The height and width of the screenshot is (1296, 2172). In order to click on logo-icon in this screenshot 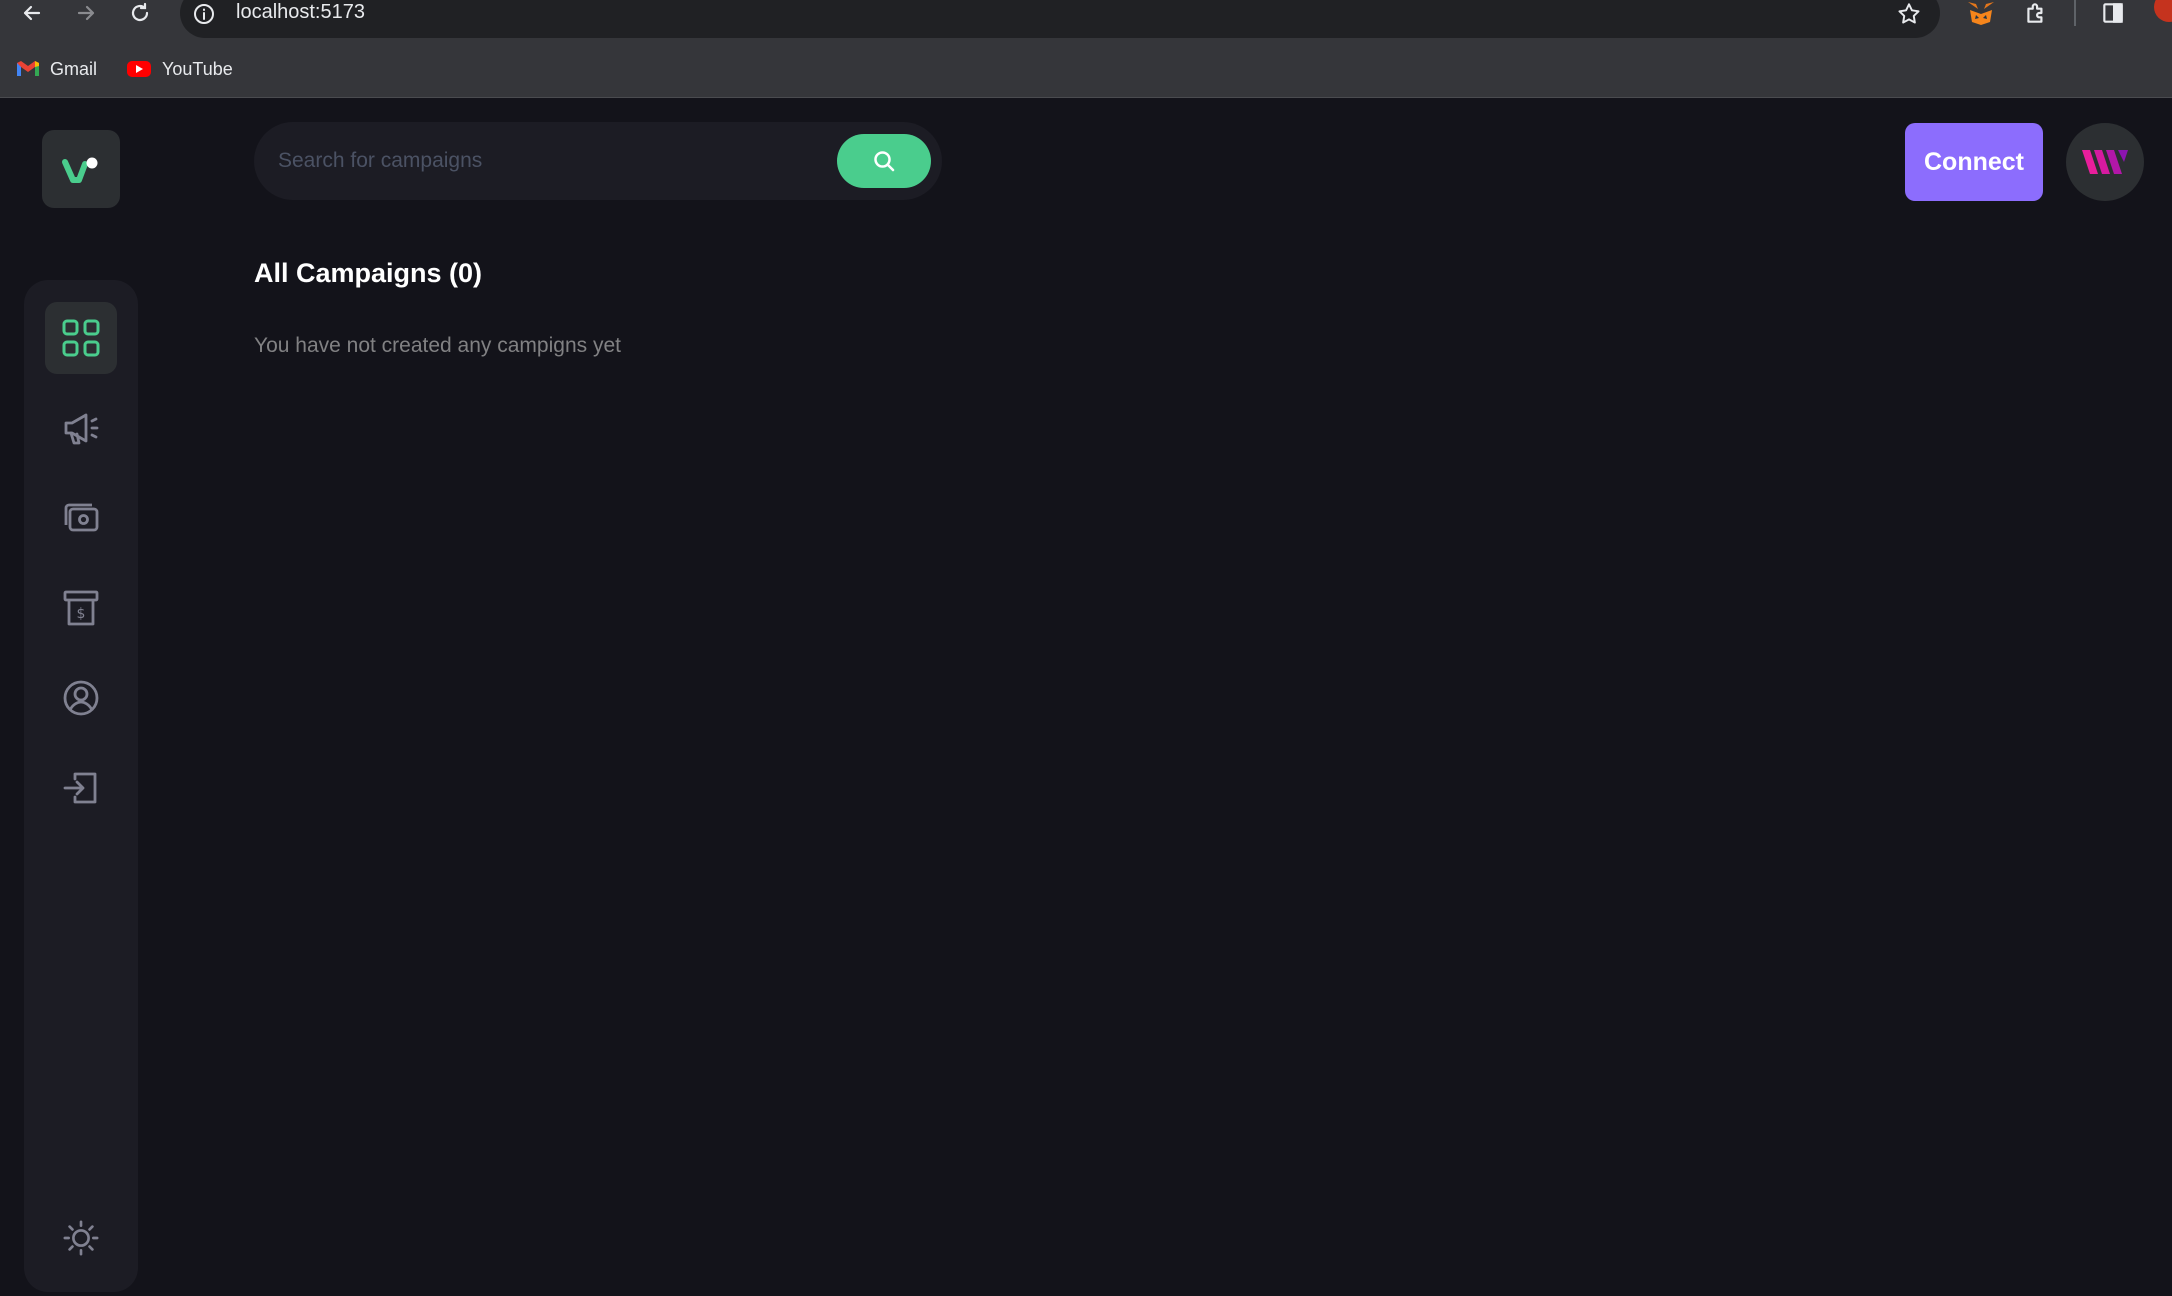, I will do `click(80, 170)`.